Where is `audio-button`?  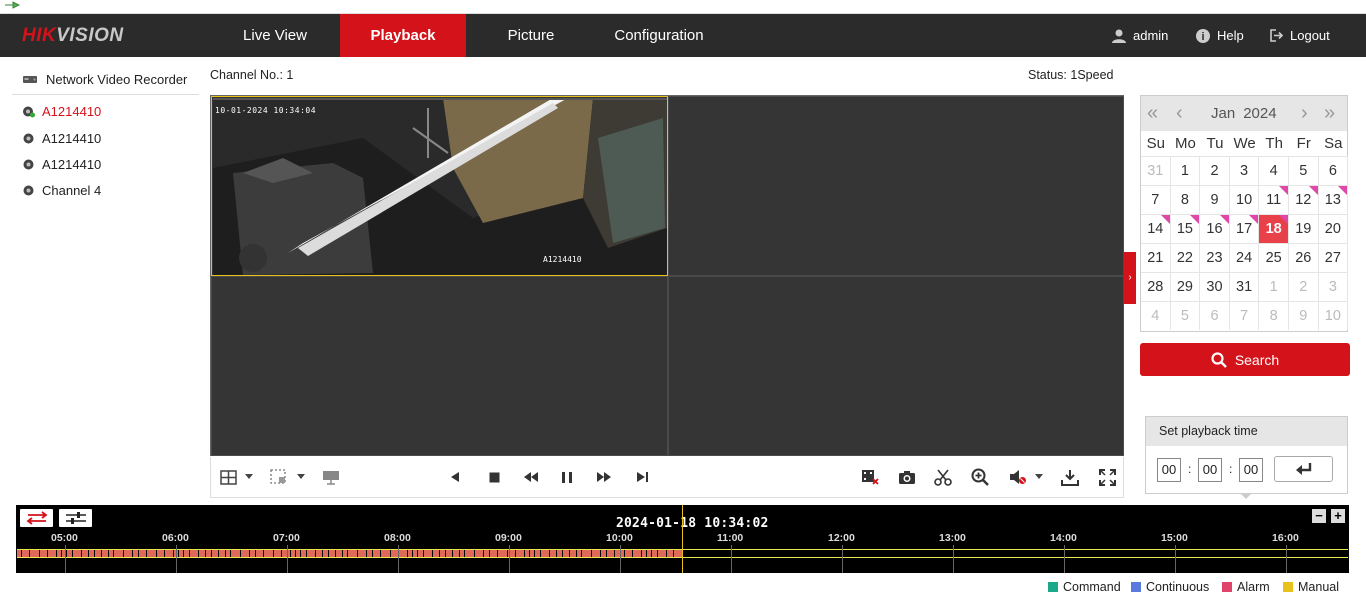
audio-button is located at coordinates (1018, 477).